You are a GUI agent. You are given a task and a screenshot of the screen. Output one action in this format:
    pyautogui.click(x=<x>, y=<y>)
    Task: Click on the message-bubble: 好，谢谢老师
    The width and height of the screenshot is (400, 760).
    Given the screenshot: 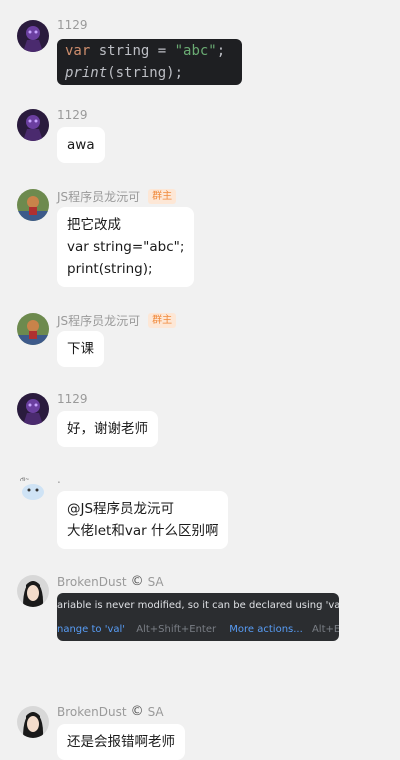 What is the action you would take?
    pyautogui.click(x=107, y=429)
    